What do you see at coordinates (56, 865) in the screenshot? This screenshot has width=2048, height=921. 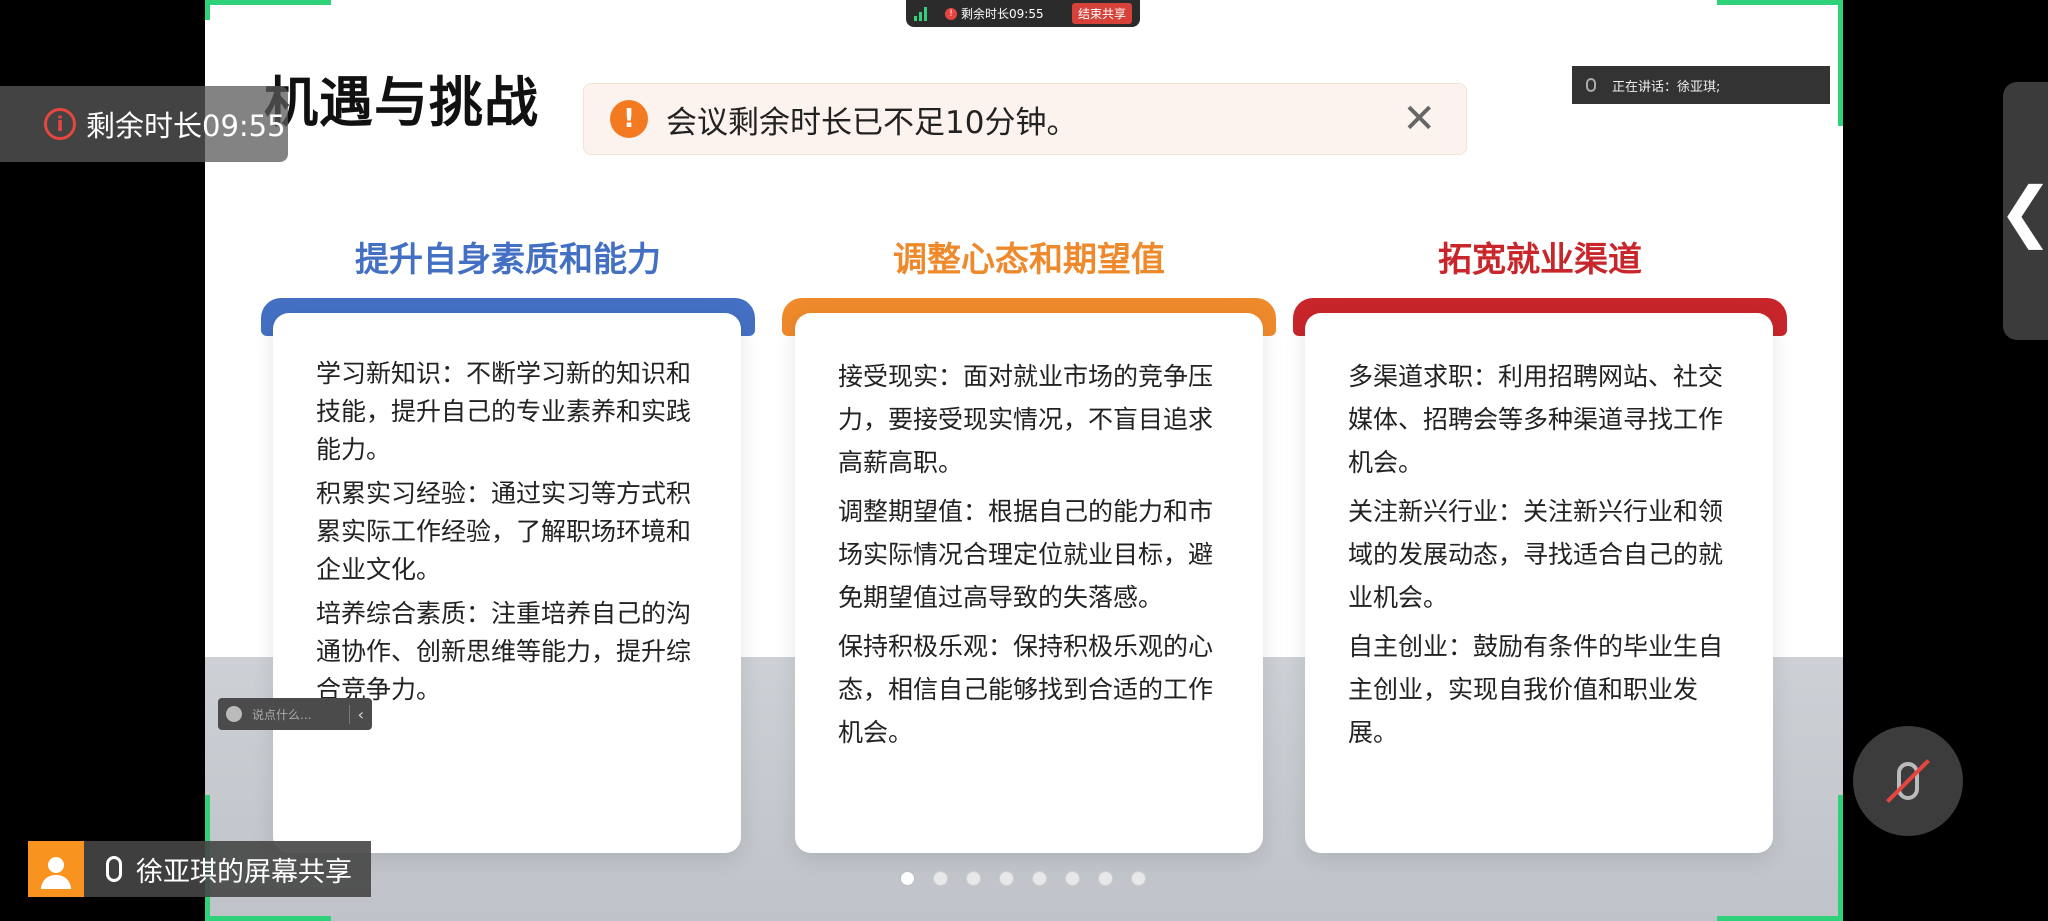 I see `person-icon` at bounding box center [56, 865].